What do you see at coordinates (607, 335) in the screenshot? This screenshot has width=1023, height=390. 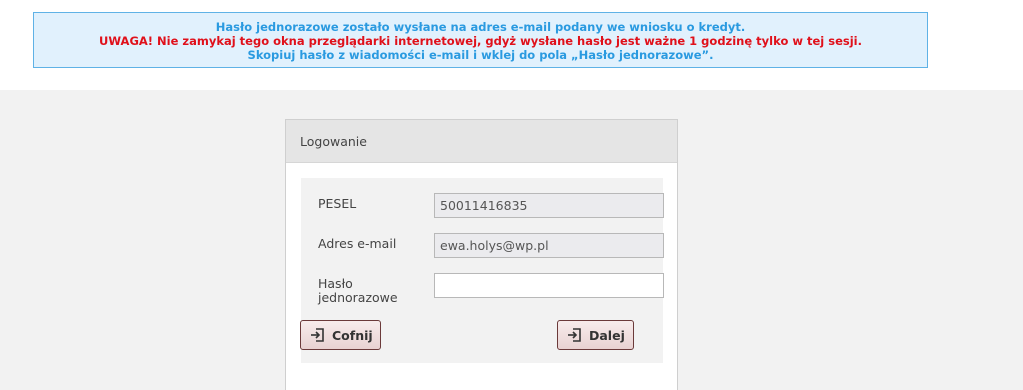 I see `next-button-label: Dalej` at bounding box center [607, 335].